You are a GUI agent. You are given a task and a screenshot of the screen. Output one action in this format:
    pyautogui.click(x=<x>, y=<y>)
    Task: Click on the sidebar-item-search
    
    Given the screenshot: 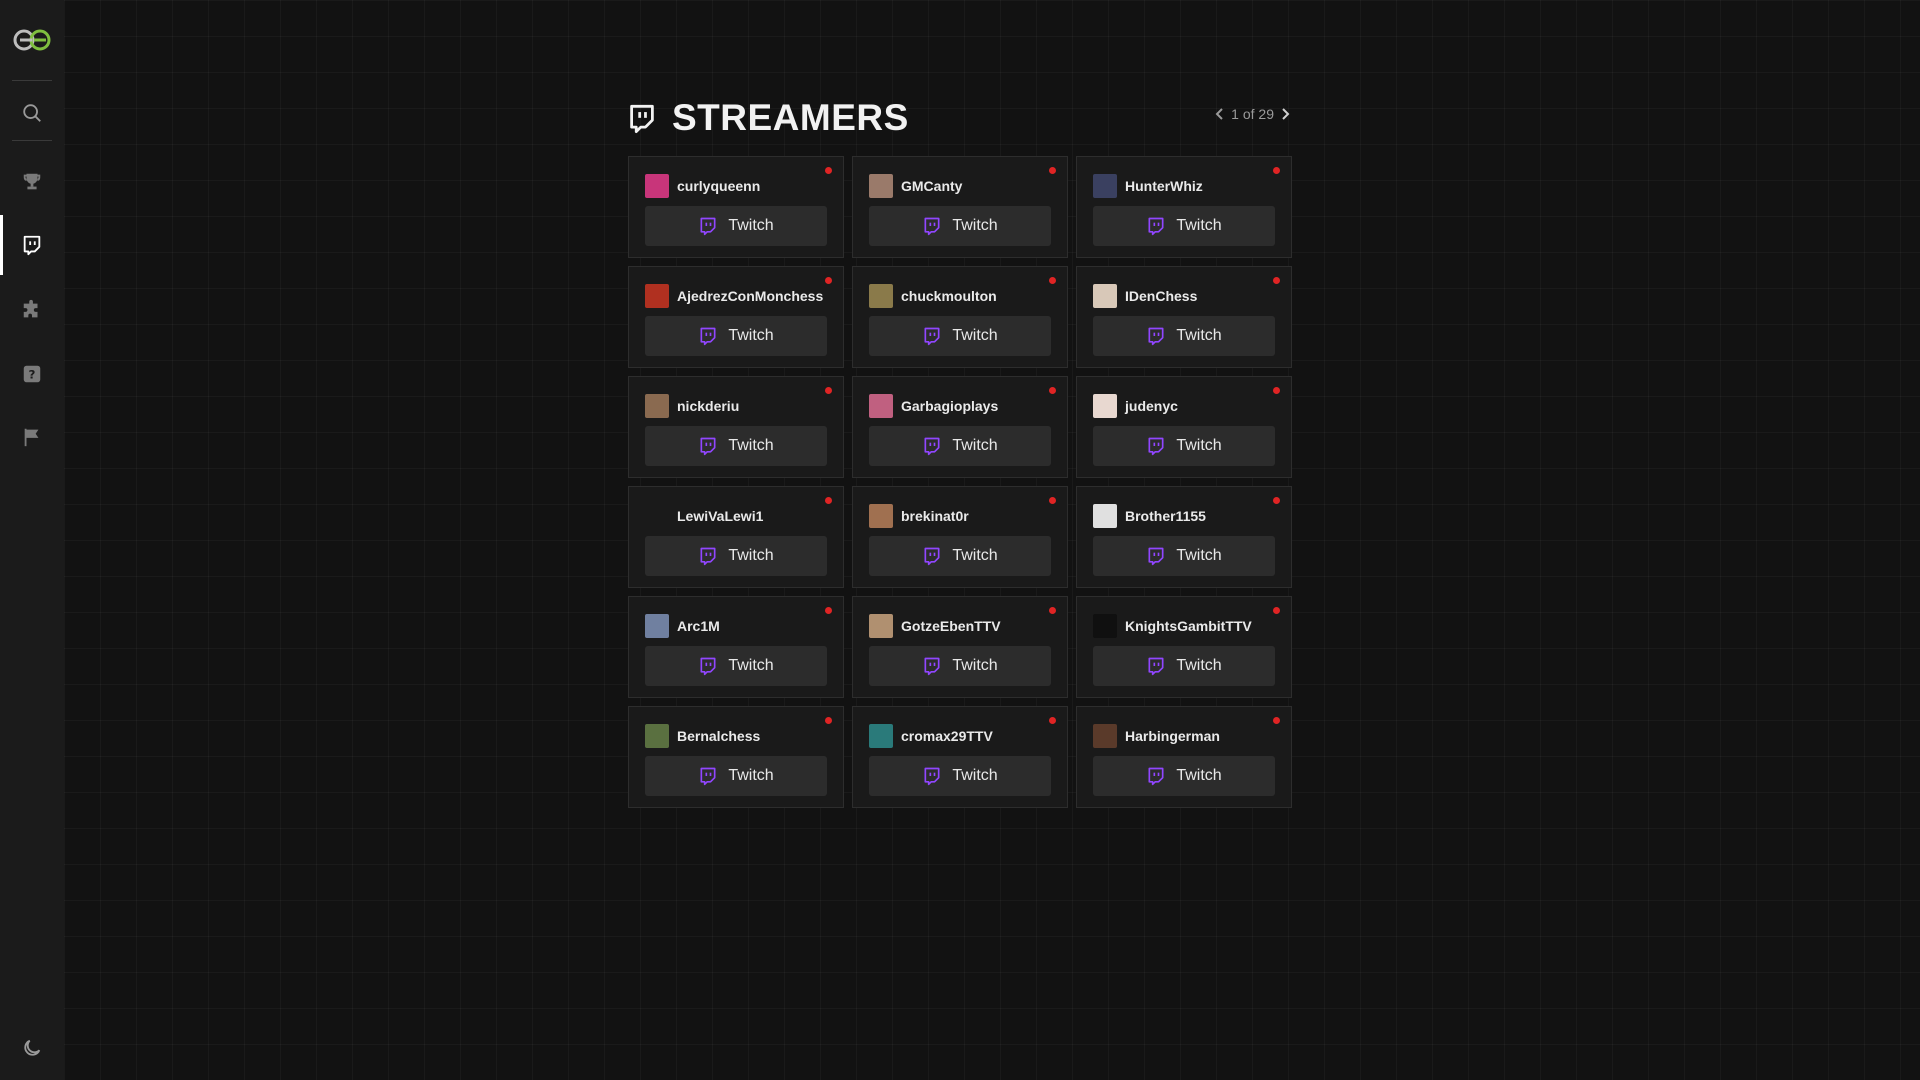 What is the action you would take?
    pyautogui.click(x=32, y=113)
    